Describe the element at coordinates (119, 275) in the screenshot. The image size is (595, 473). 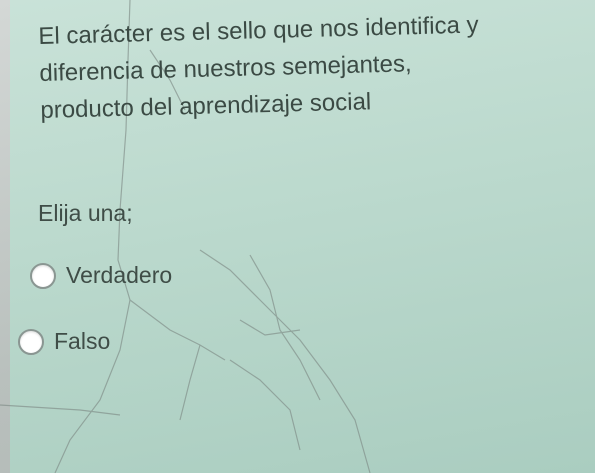
I see `option-label: Verdadero` at that location.